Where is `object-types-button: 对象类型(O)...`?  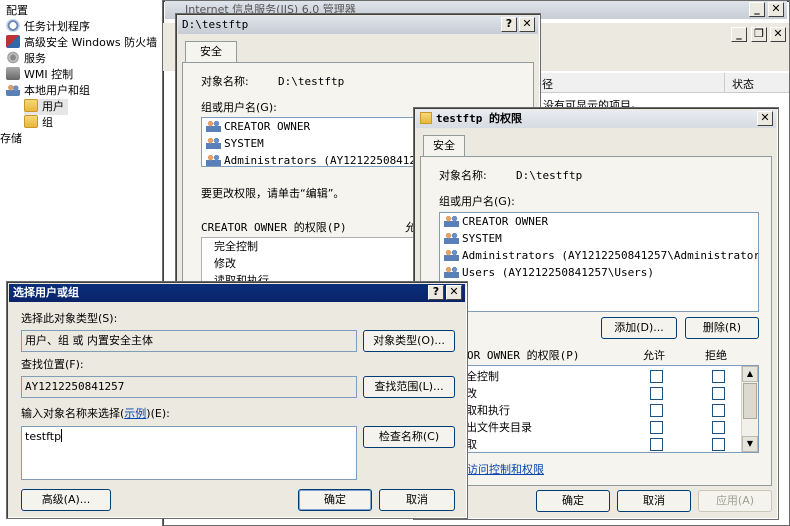 object-types-button: 对象类型(O)... is located at coordinates (409, 341).